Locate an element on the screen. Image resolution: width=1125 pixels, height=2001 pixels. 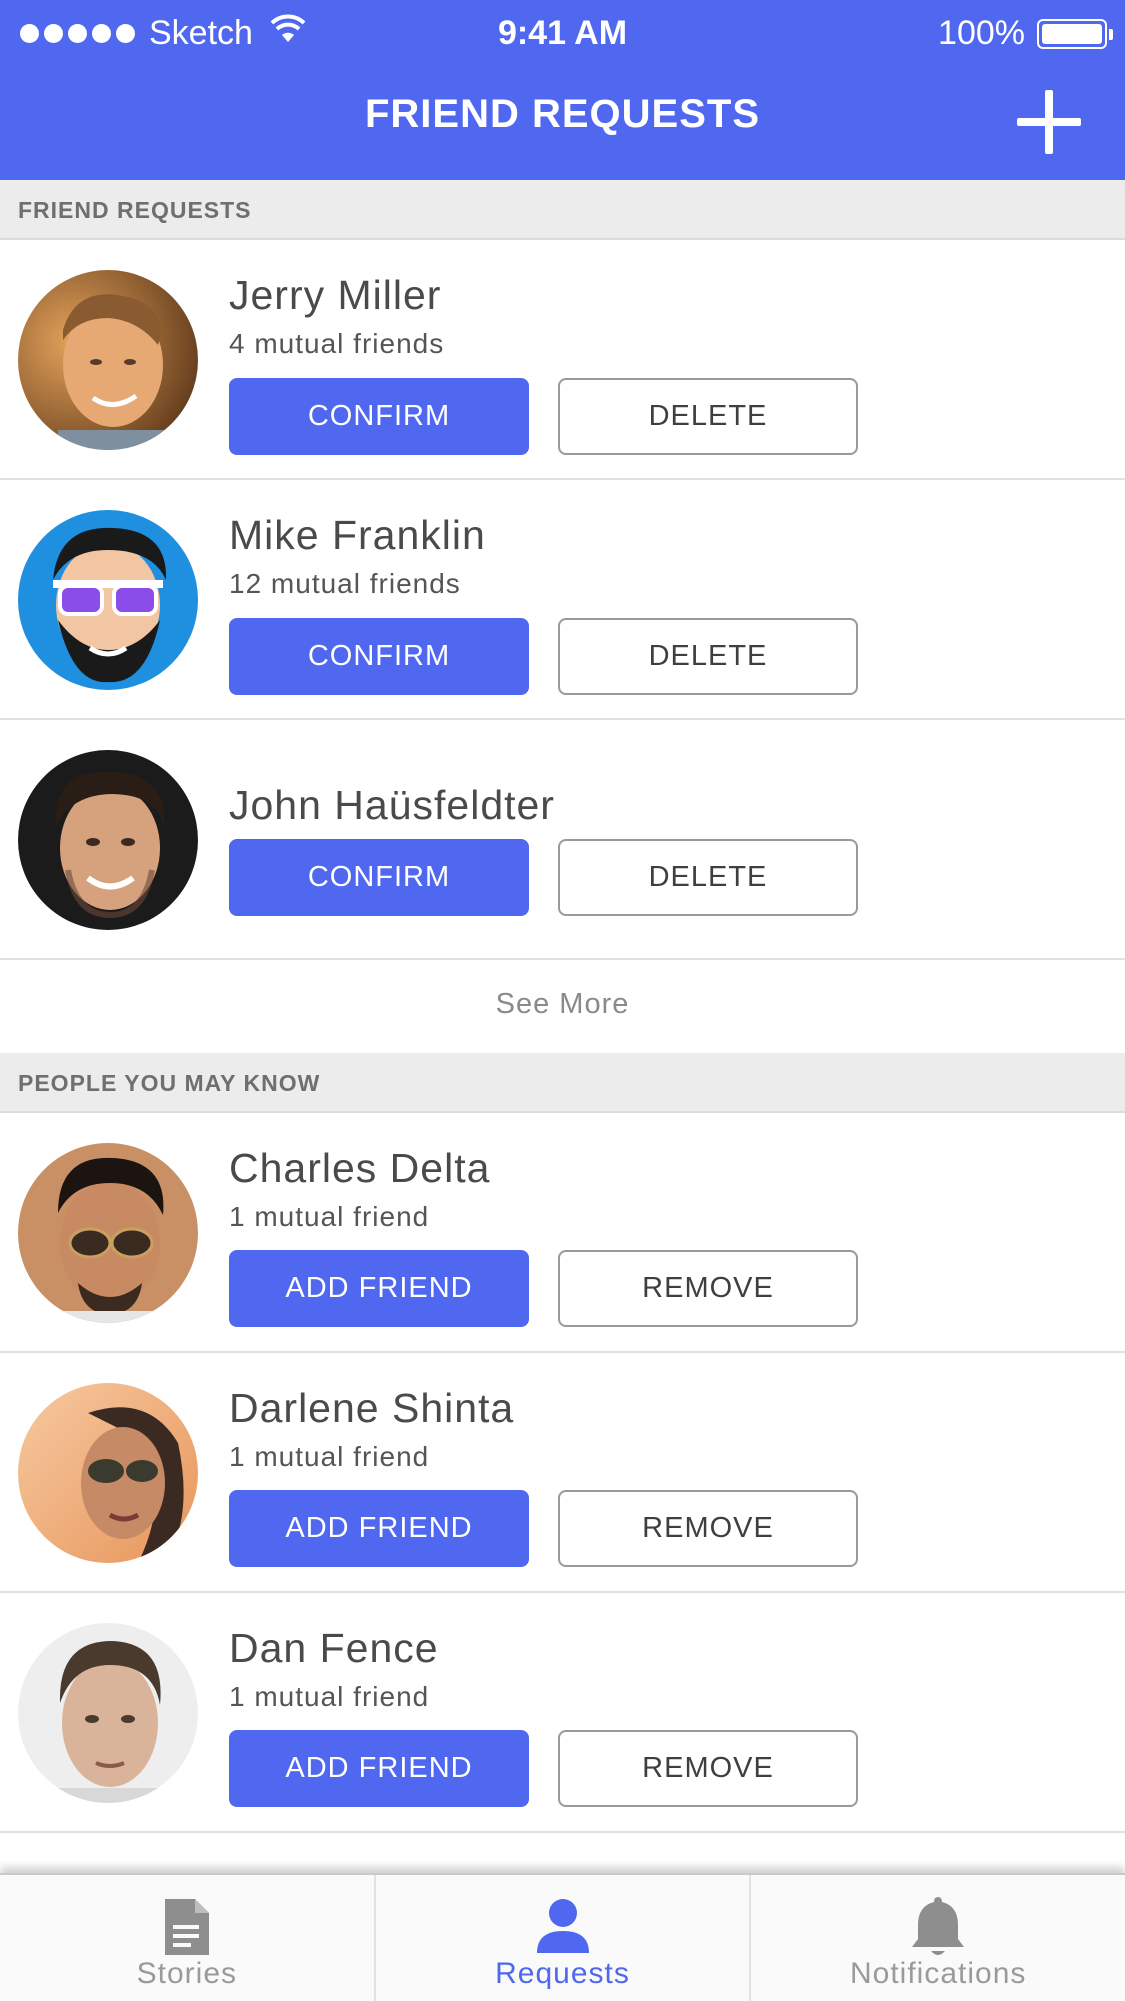
bell-icon is located at coordinates (938, 1927).